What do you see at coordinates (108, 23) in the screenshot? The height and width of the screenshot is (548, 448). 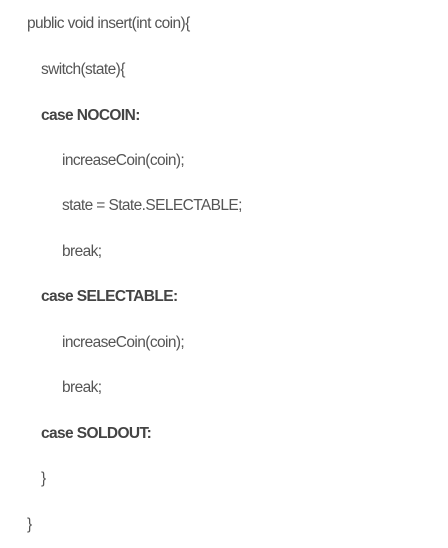 I see `method-signature-line: public void insert(int coin){` at bounding box center [108, 23].